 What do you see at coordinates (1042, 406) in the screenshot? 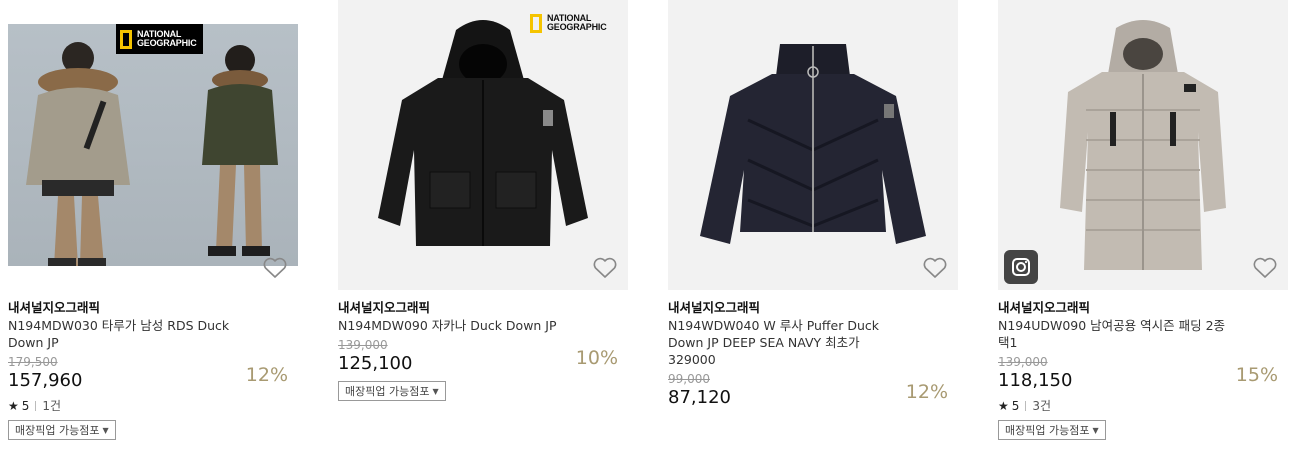
I see `review-count: 3건` at bounding box center [1042, 406].